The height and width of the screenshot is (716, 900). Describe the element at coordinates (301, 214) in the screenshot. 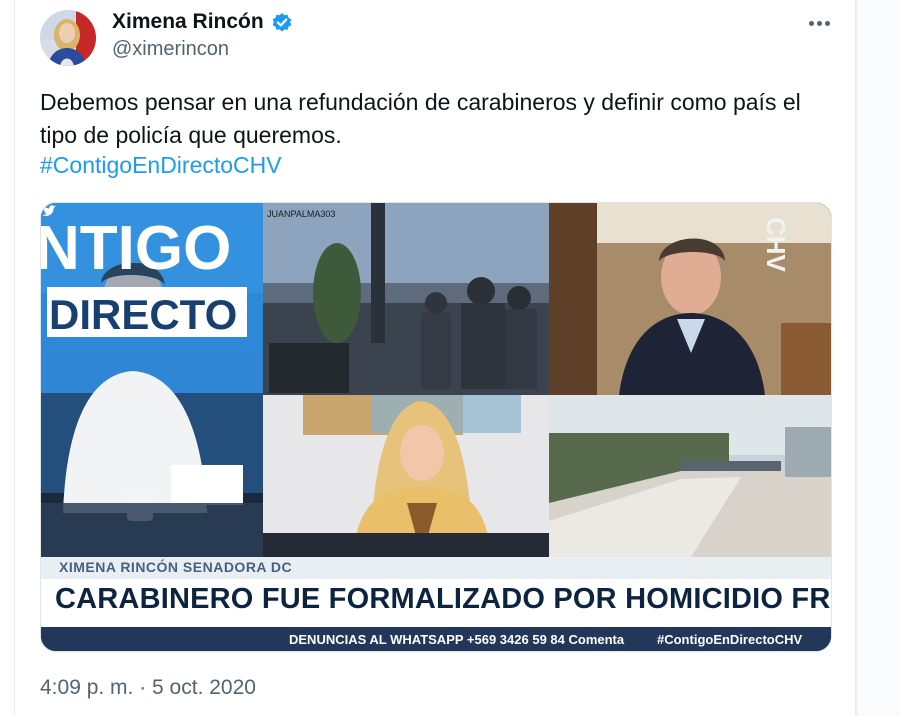

I see `media-watermark: JUANPALMA303` at that location.